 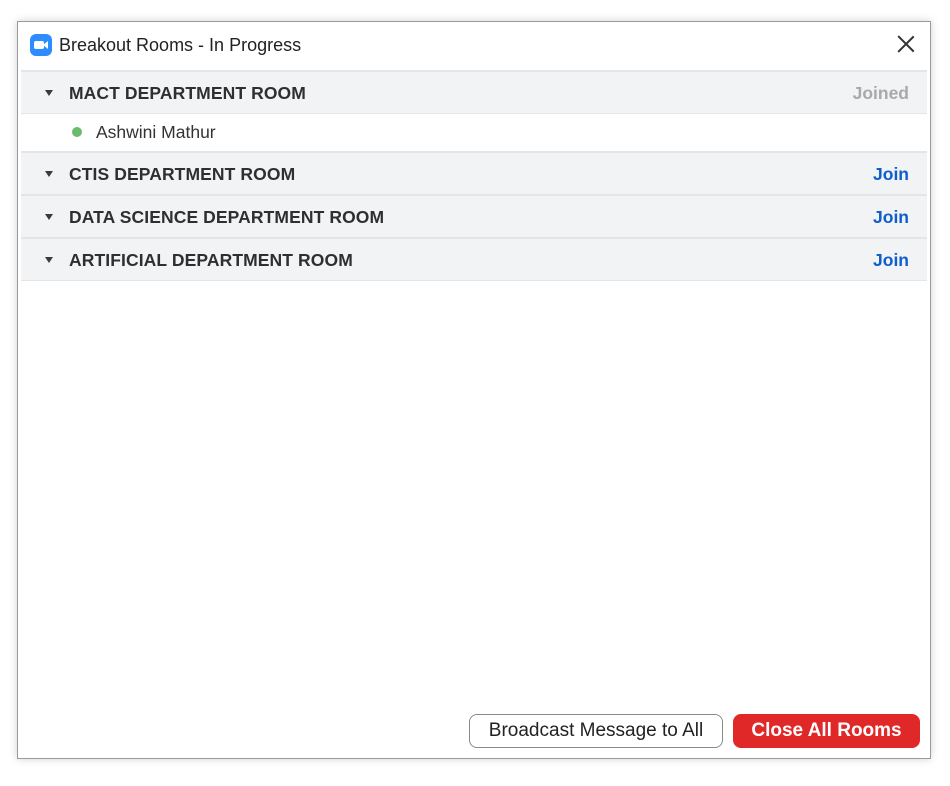 What do you see at coordinates (474, 258) in the screenshot?
I see `room-header-artificial: ARTIFICIAL DEPARTMENT ROOM Join` at bounding box center [474, 258].